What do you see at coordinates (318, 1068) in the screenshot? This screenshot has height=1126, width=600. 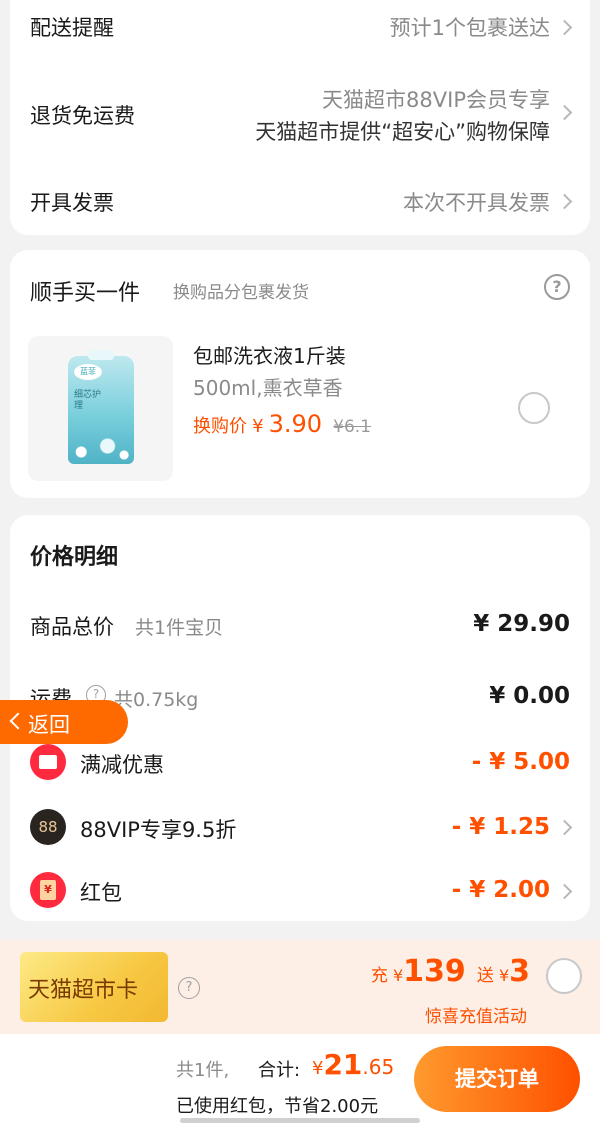 I see `footer-total-currency: ¥` at bounding box center [318, 1068].